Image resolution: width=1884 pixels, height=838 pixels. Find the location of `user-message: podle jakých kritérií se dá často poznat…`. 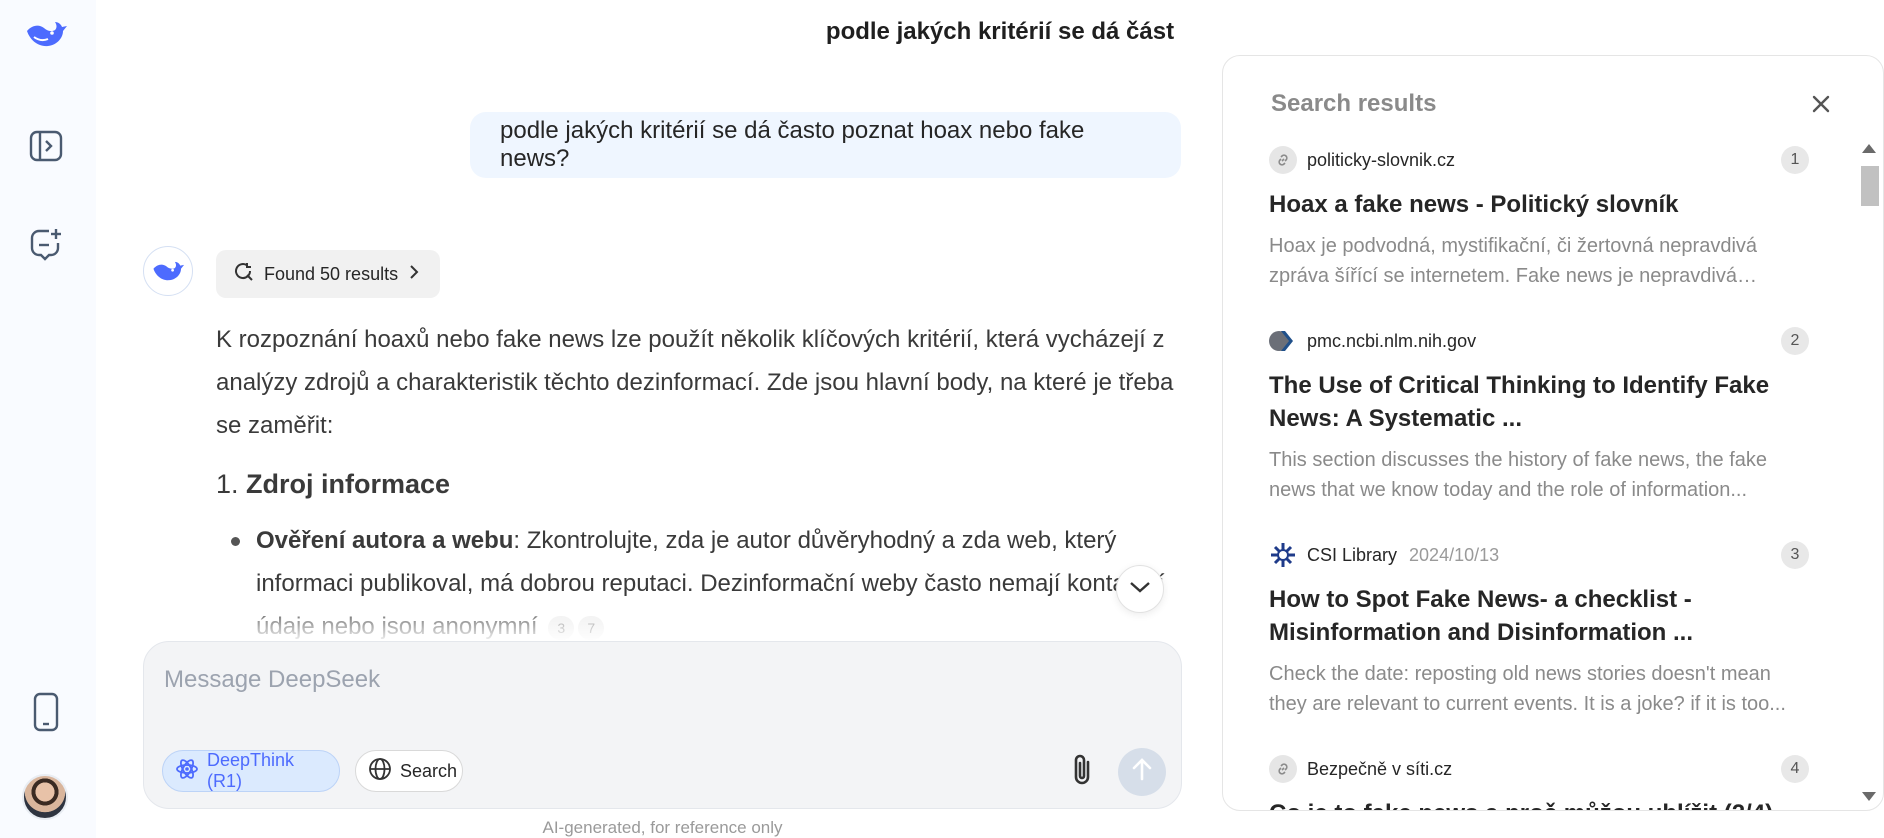

user-message: podle jakých kritérií se dá často poznat… is located at coordinates (825, 145).